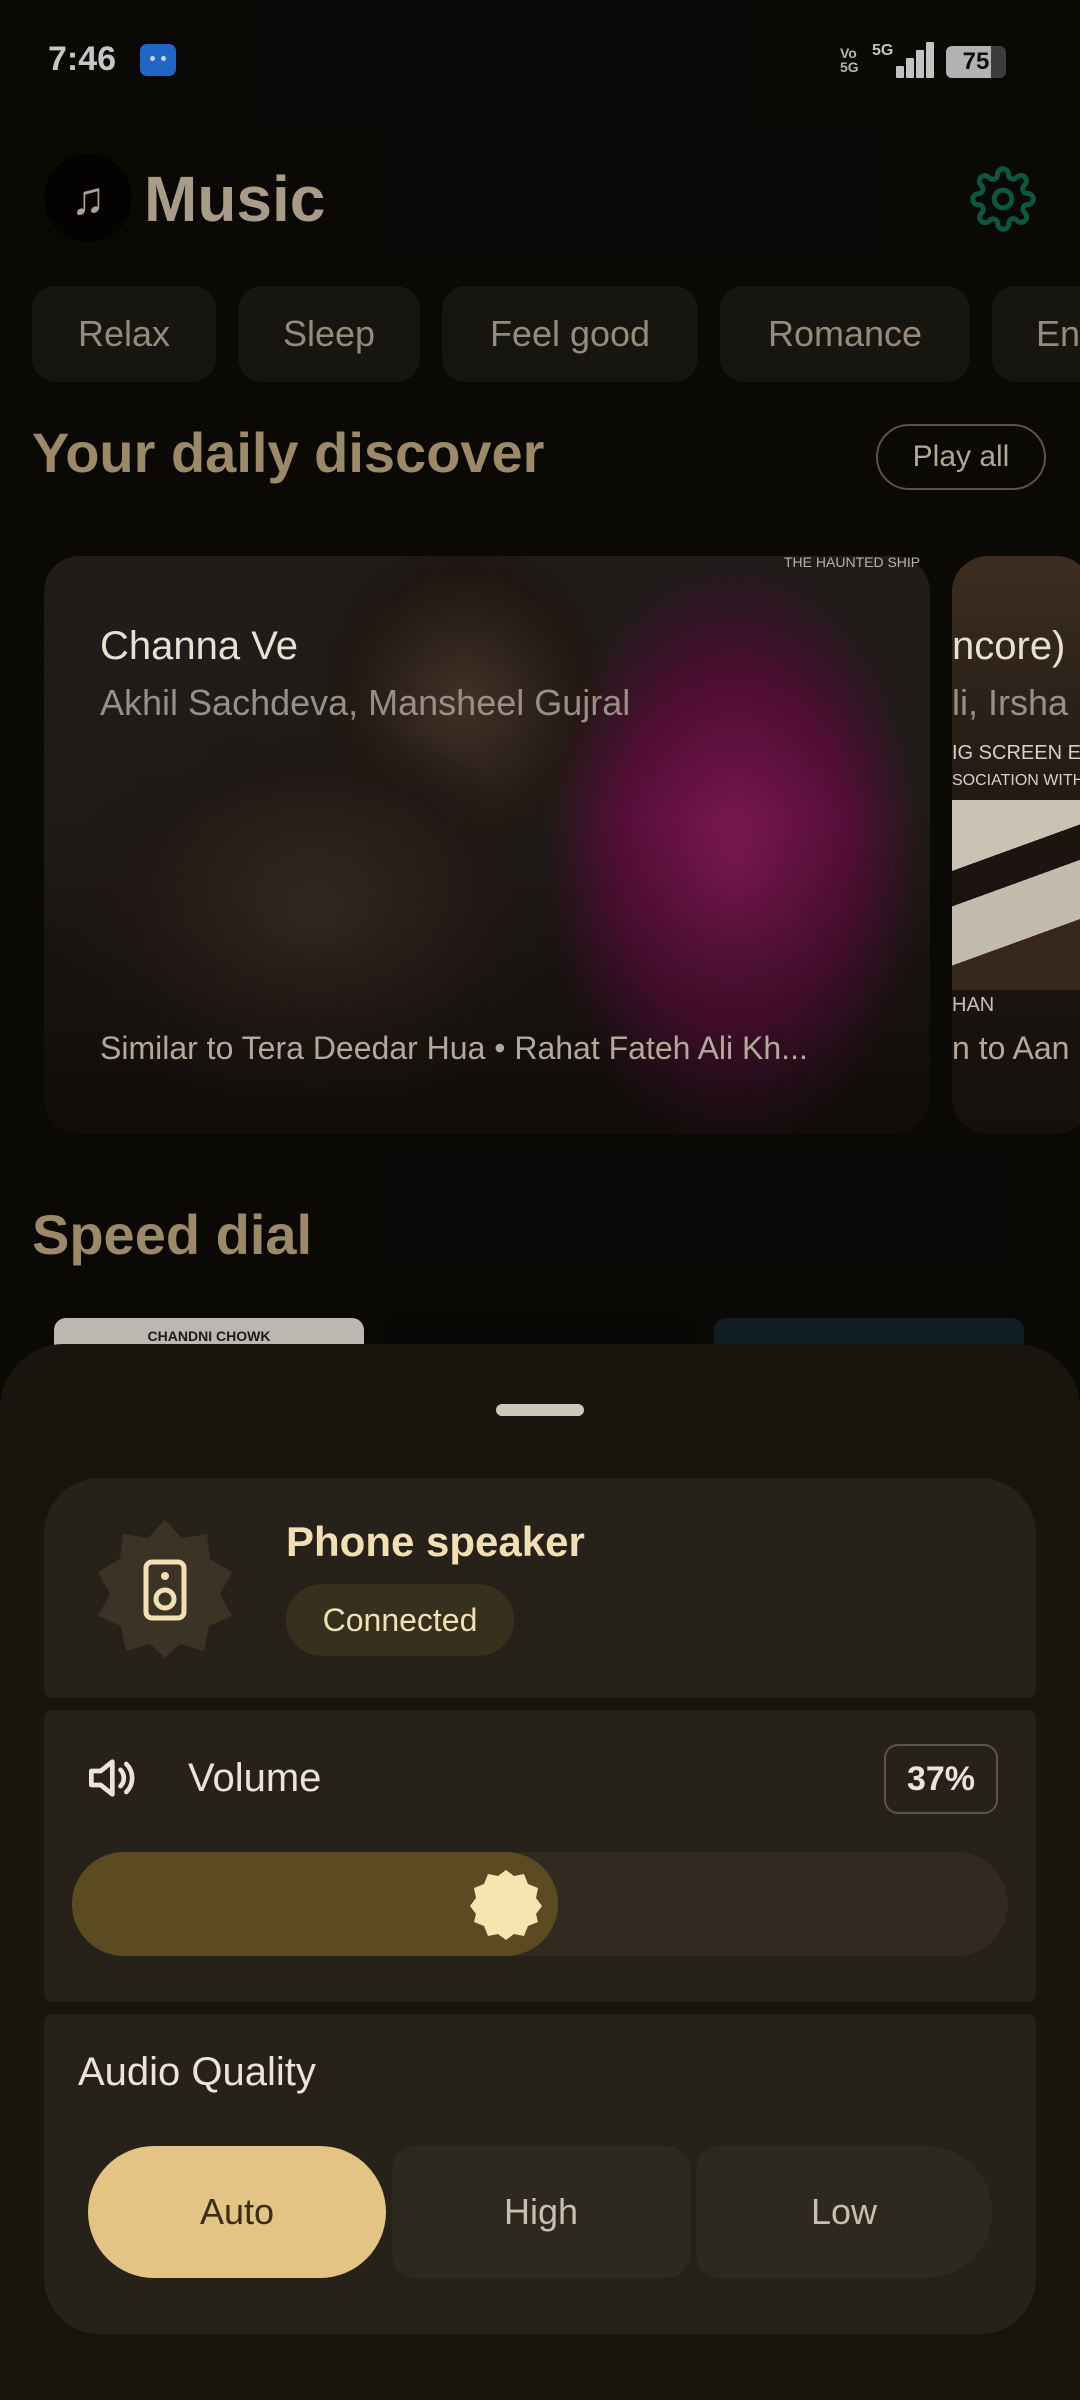  Describe the element at coordinates (941, 1779) in the screenshot. I see `volume-percent: 37%` at that location.